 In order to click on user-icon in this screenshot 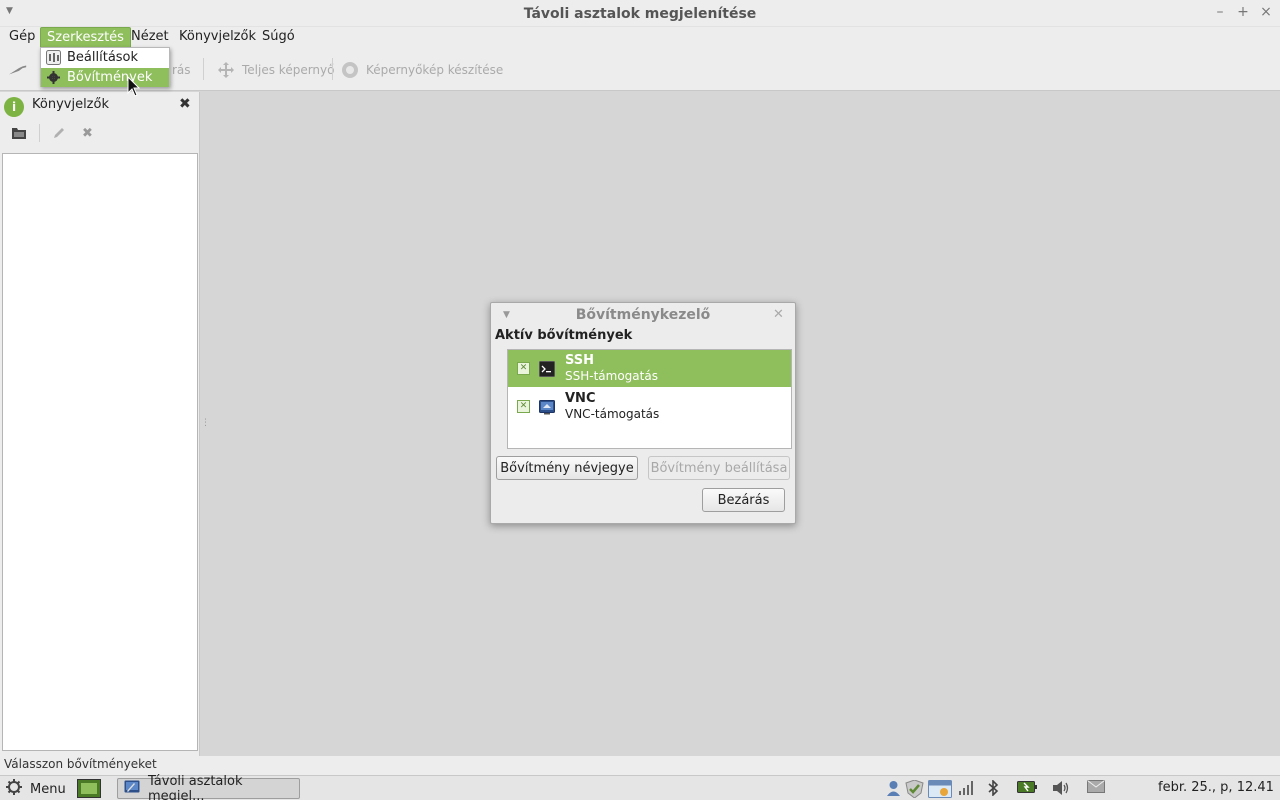, I will do `click(893, 790)`.